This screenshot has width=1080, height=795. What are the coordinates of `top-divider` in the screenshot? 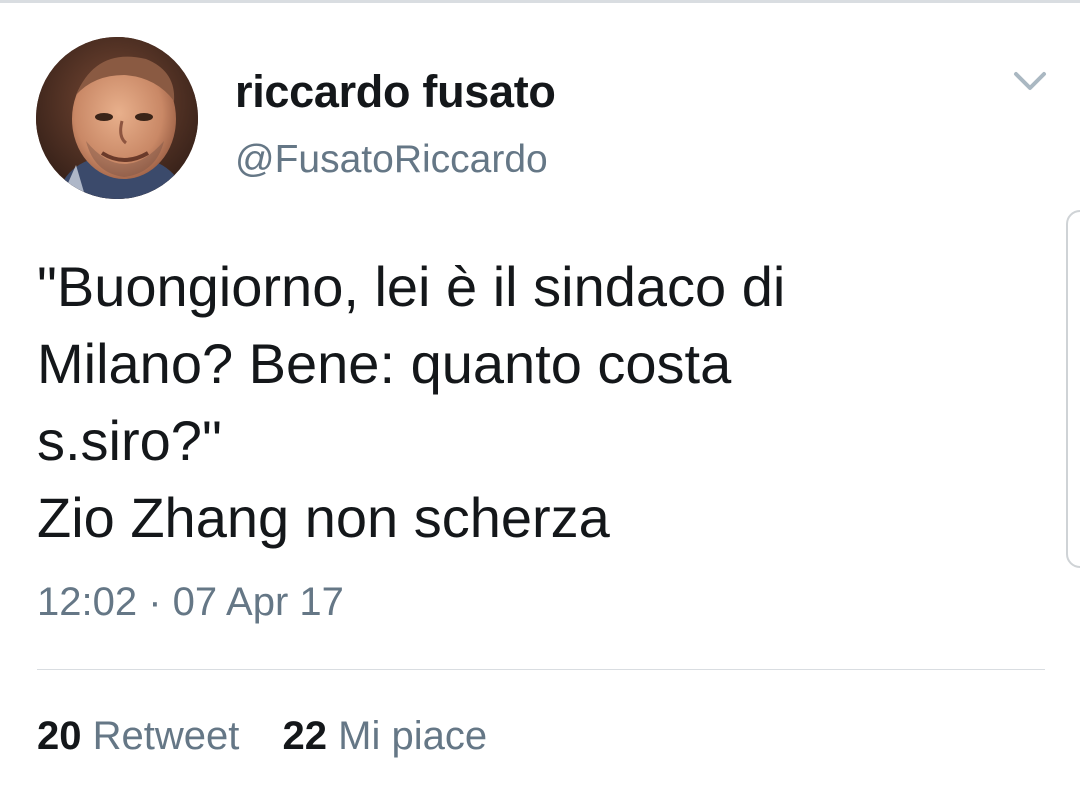 It's located at (540, 1).